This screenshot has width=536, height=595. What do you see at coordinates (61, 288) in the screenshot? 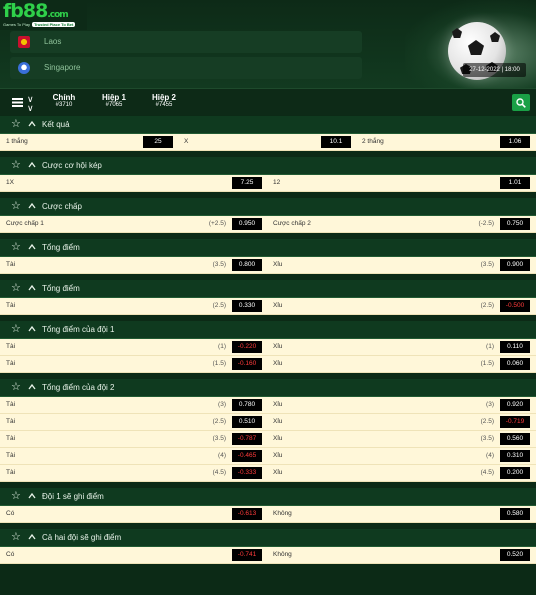
I see `market-title: Tổng điểm` at bounding box center [61, 288].